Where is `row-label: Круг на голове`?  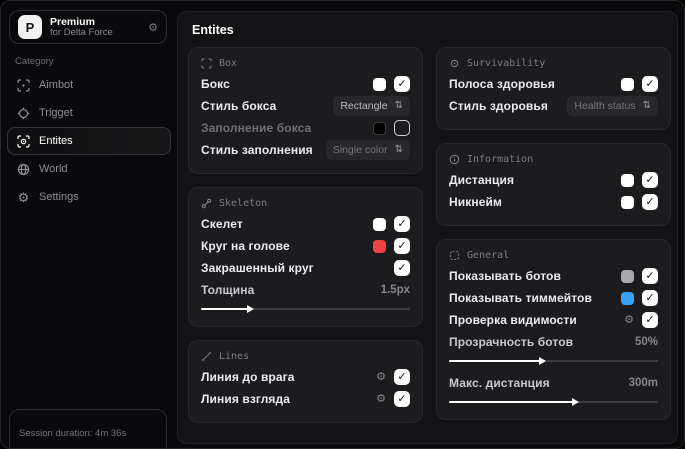 row-label: Круг на голове is located at coordinates (245, 246).